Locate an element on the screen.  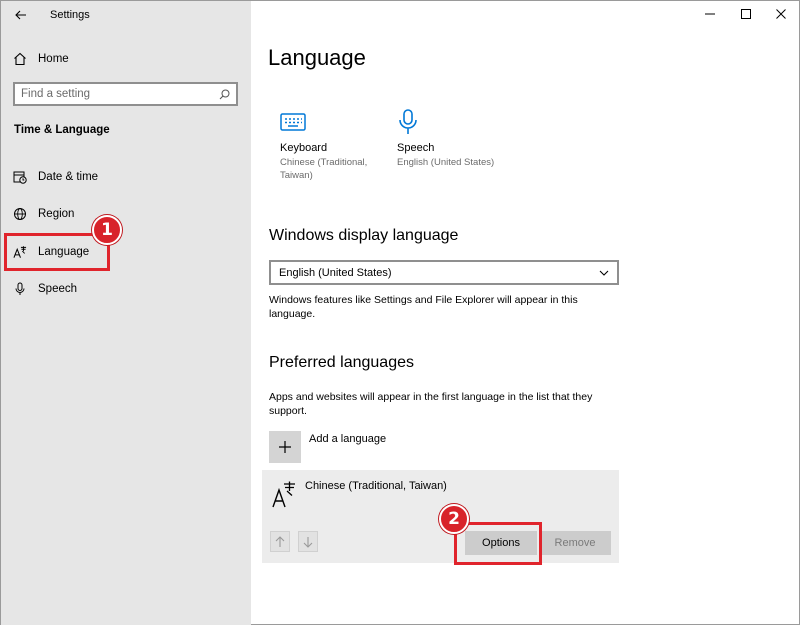
chevron-down-icon is located at coordinates (604, 273).